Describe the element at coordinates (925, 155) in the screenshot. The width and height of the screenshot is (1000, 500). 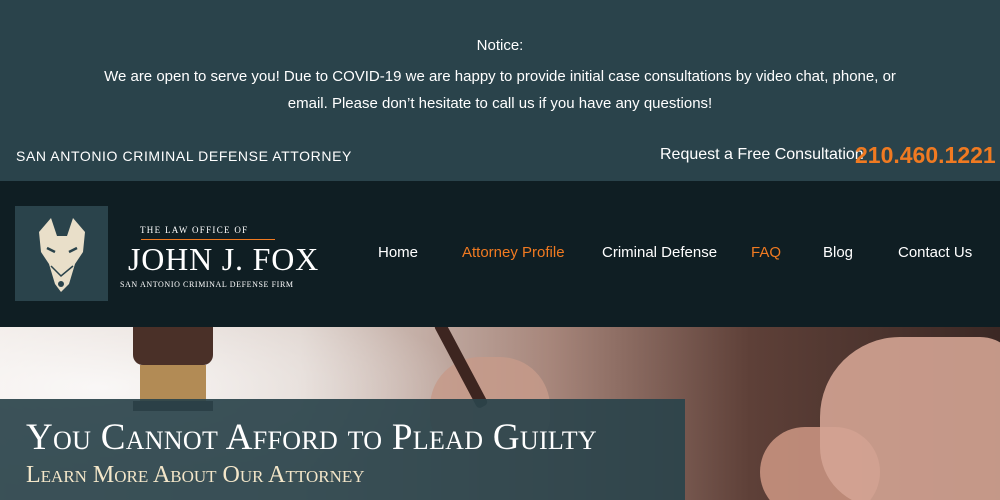
I see `phone-number-link: 210.460.1221` at that location.